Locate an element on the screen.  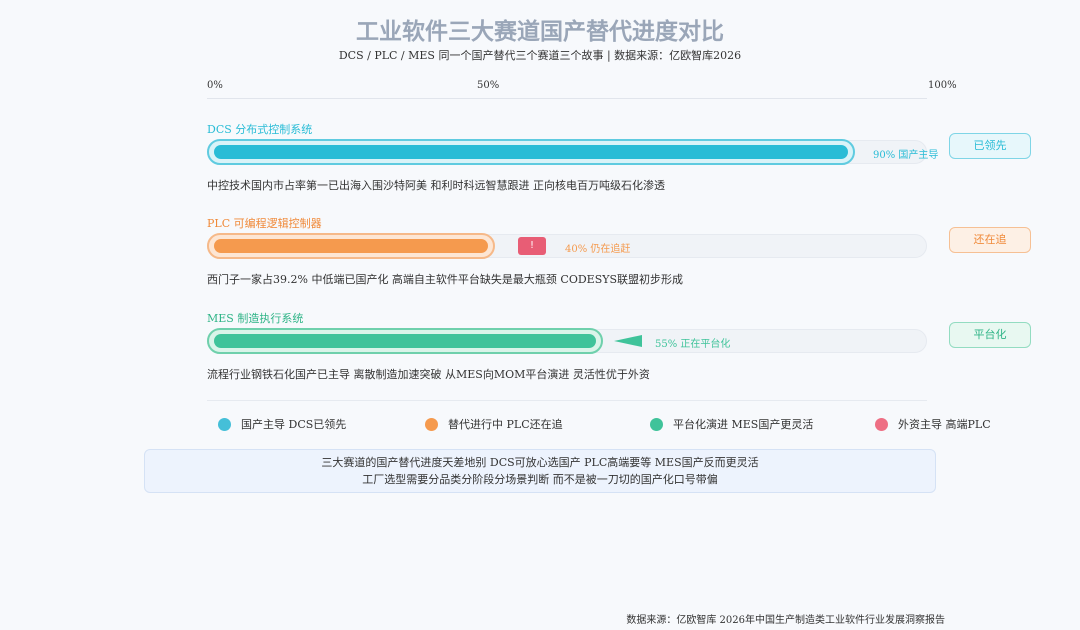
bar-note-plc: 40% 仍在追赶 is located at coordinates (598, 249).